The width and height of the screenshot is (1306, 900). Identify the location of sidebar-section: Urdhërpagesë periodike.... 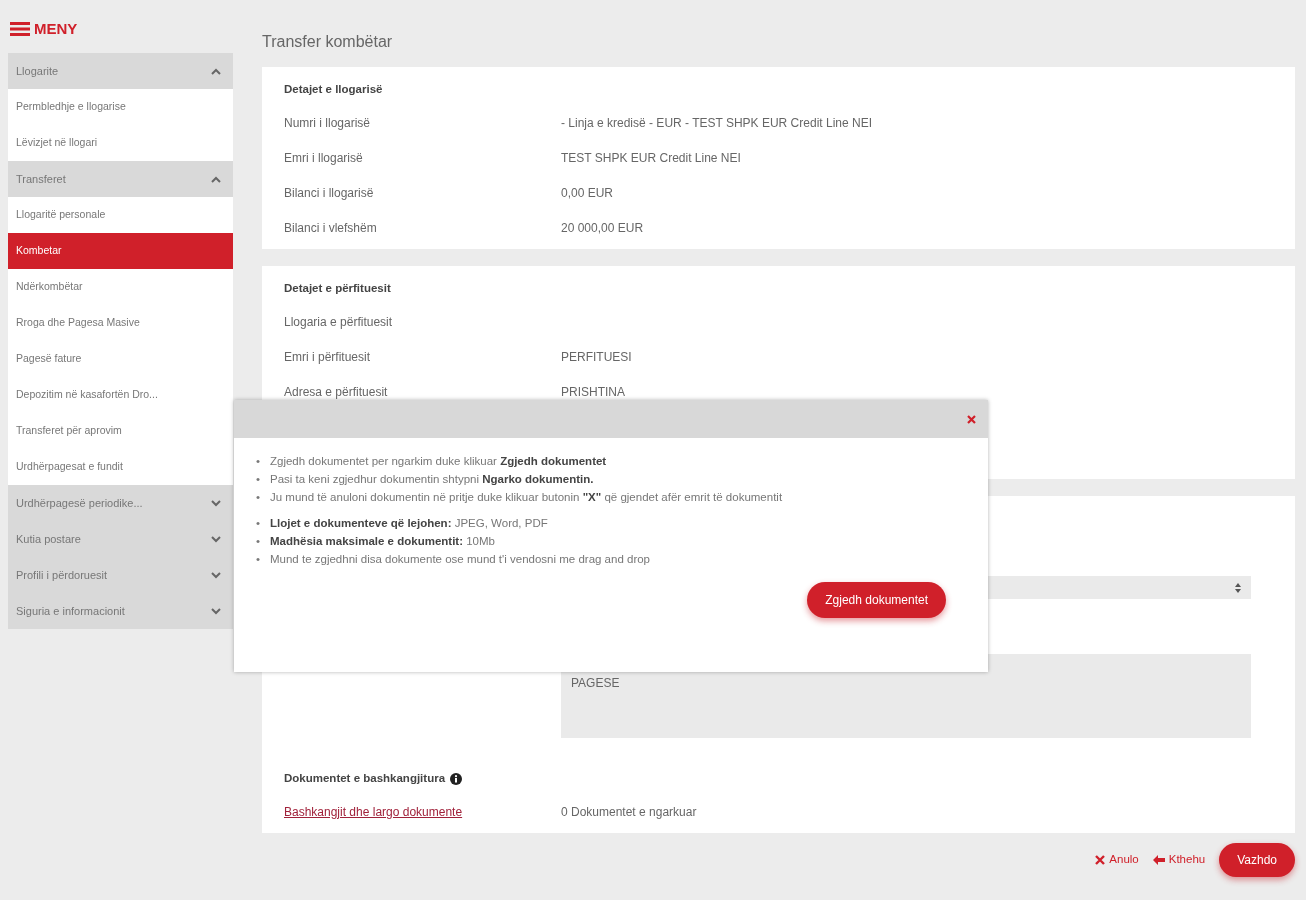
(120, 503).